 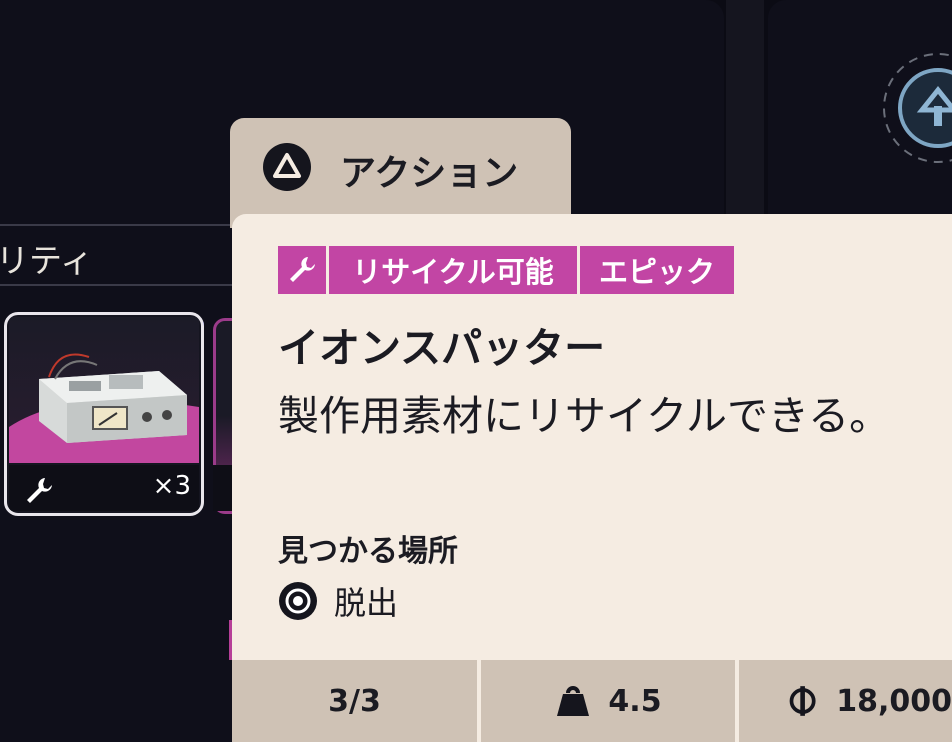 I want to click on item-card-ion-sputter: ×3, so click(x=104, y=414).